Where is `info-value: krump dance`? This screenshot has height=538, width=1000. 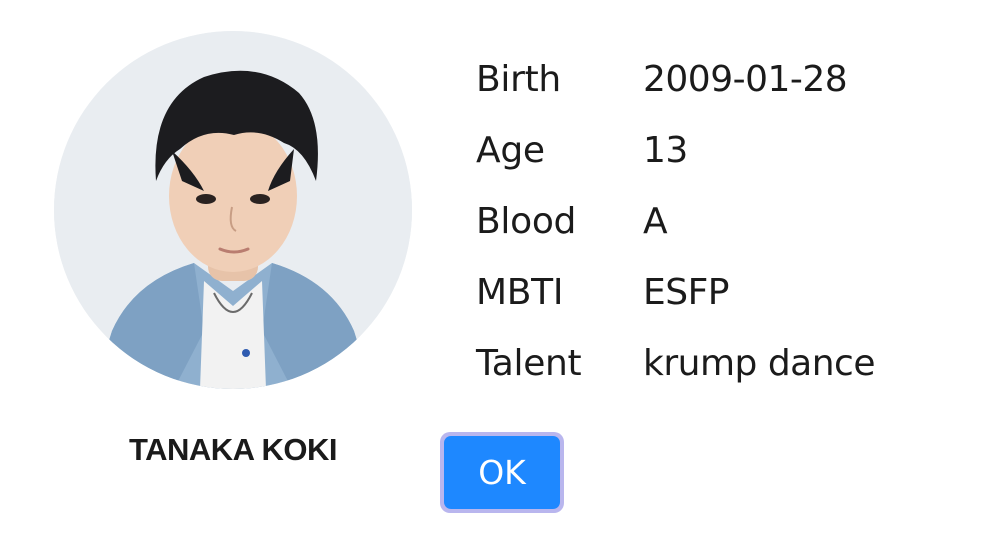 info-value: krump dance is located at coordinates (759, 363).